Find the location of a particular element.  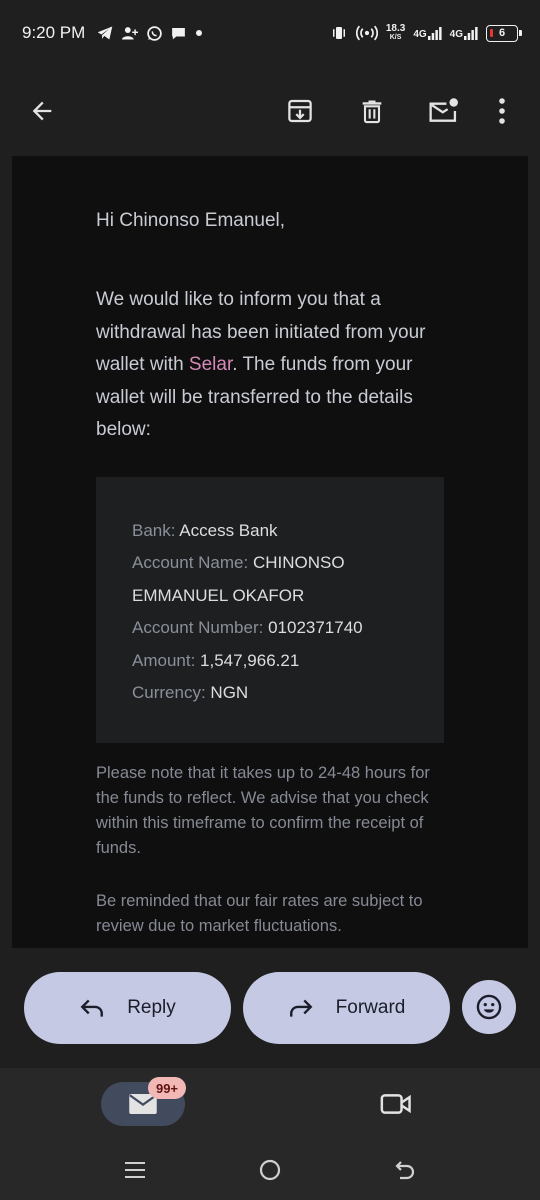

detail-value: NGN is located at coordinates (229, 692).